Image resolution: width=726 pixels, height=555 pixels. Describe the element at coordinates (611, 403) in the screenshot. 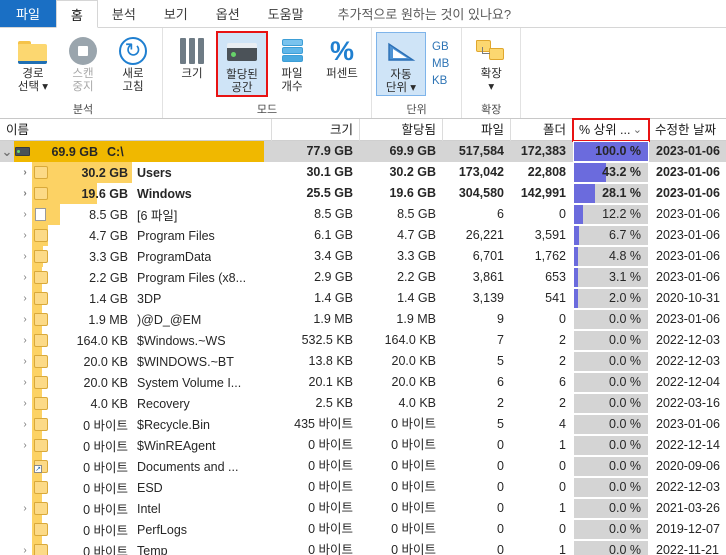

I see `cell-percent: 0.0 %` at that location.